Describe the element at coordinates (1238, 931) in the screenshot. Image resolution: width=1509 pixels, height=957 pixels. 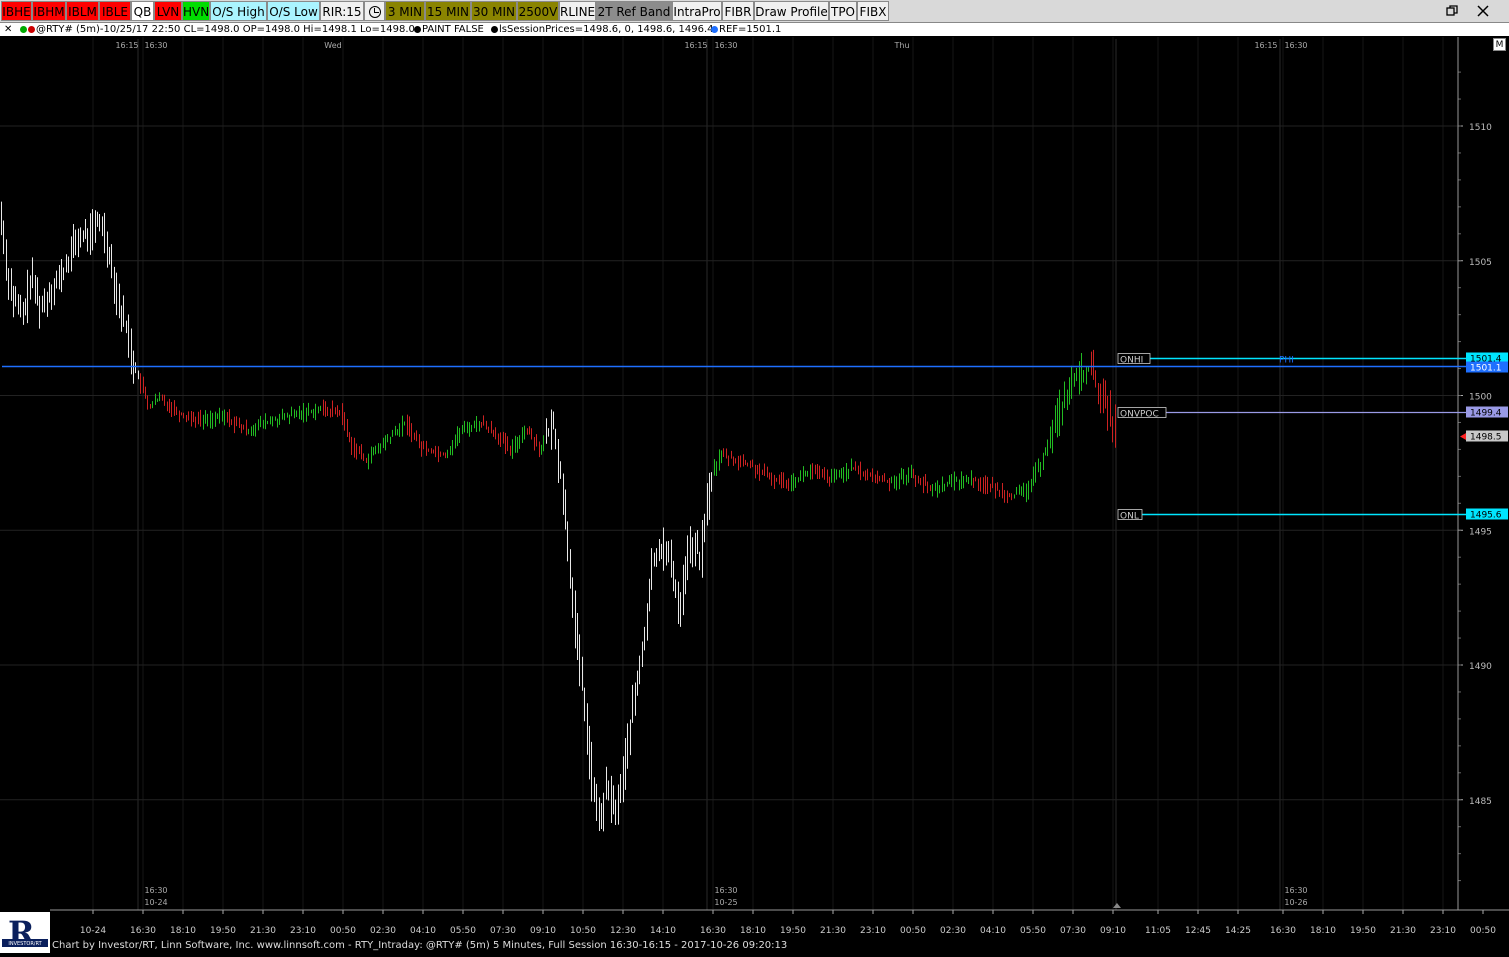
I see `x-tick-label: 14:25` at that location.